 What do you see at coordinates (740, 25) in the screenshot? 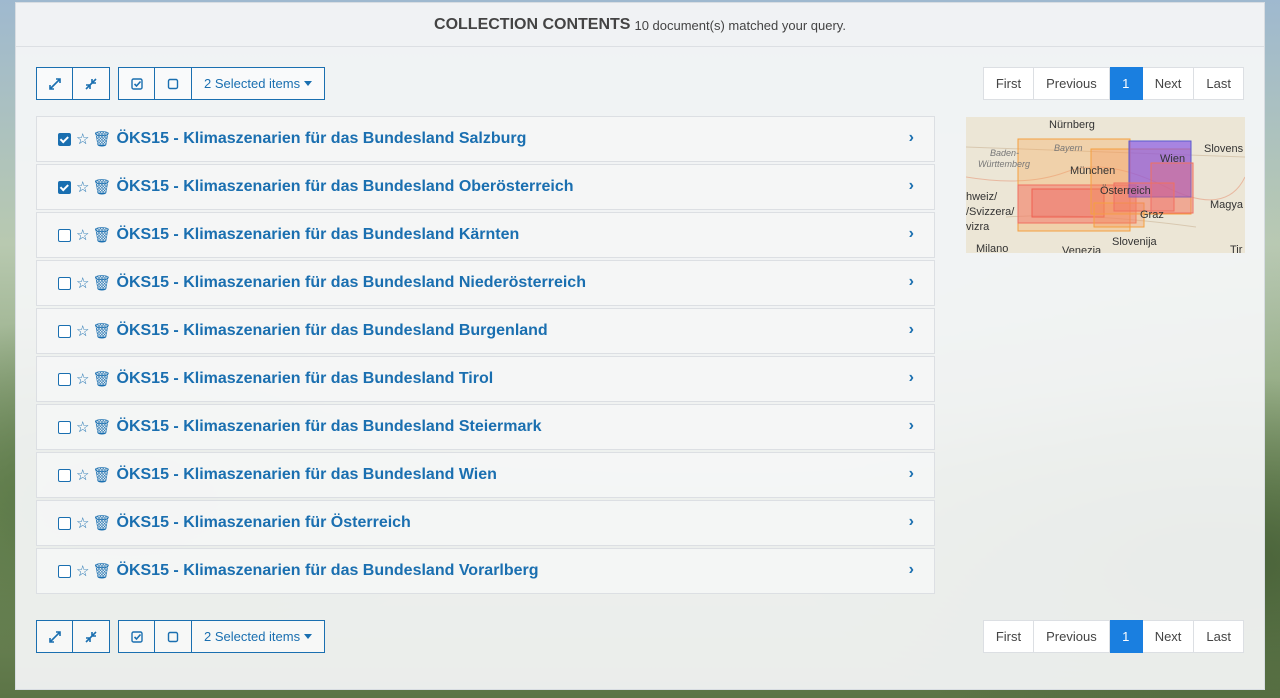
I see `result-count: 10 document(s) matched your query.` at bounding box center [740, 25].